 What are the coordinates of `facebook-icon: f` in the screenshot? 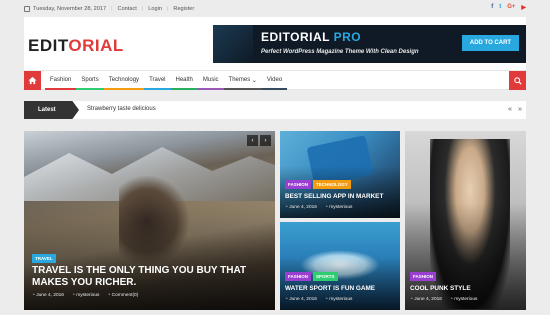 It's located at (492, 7).